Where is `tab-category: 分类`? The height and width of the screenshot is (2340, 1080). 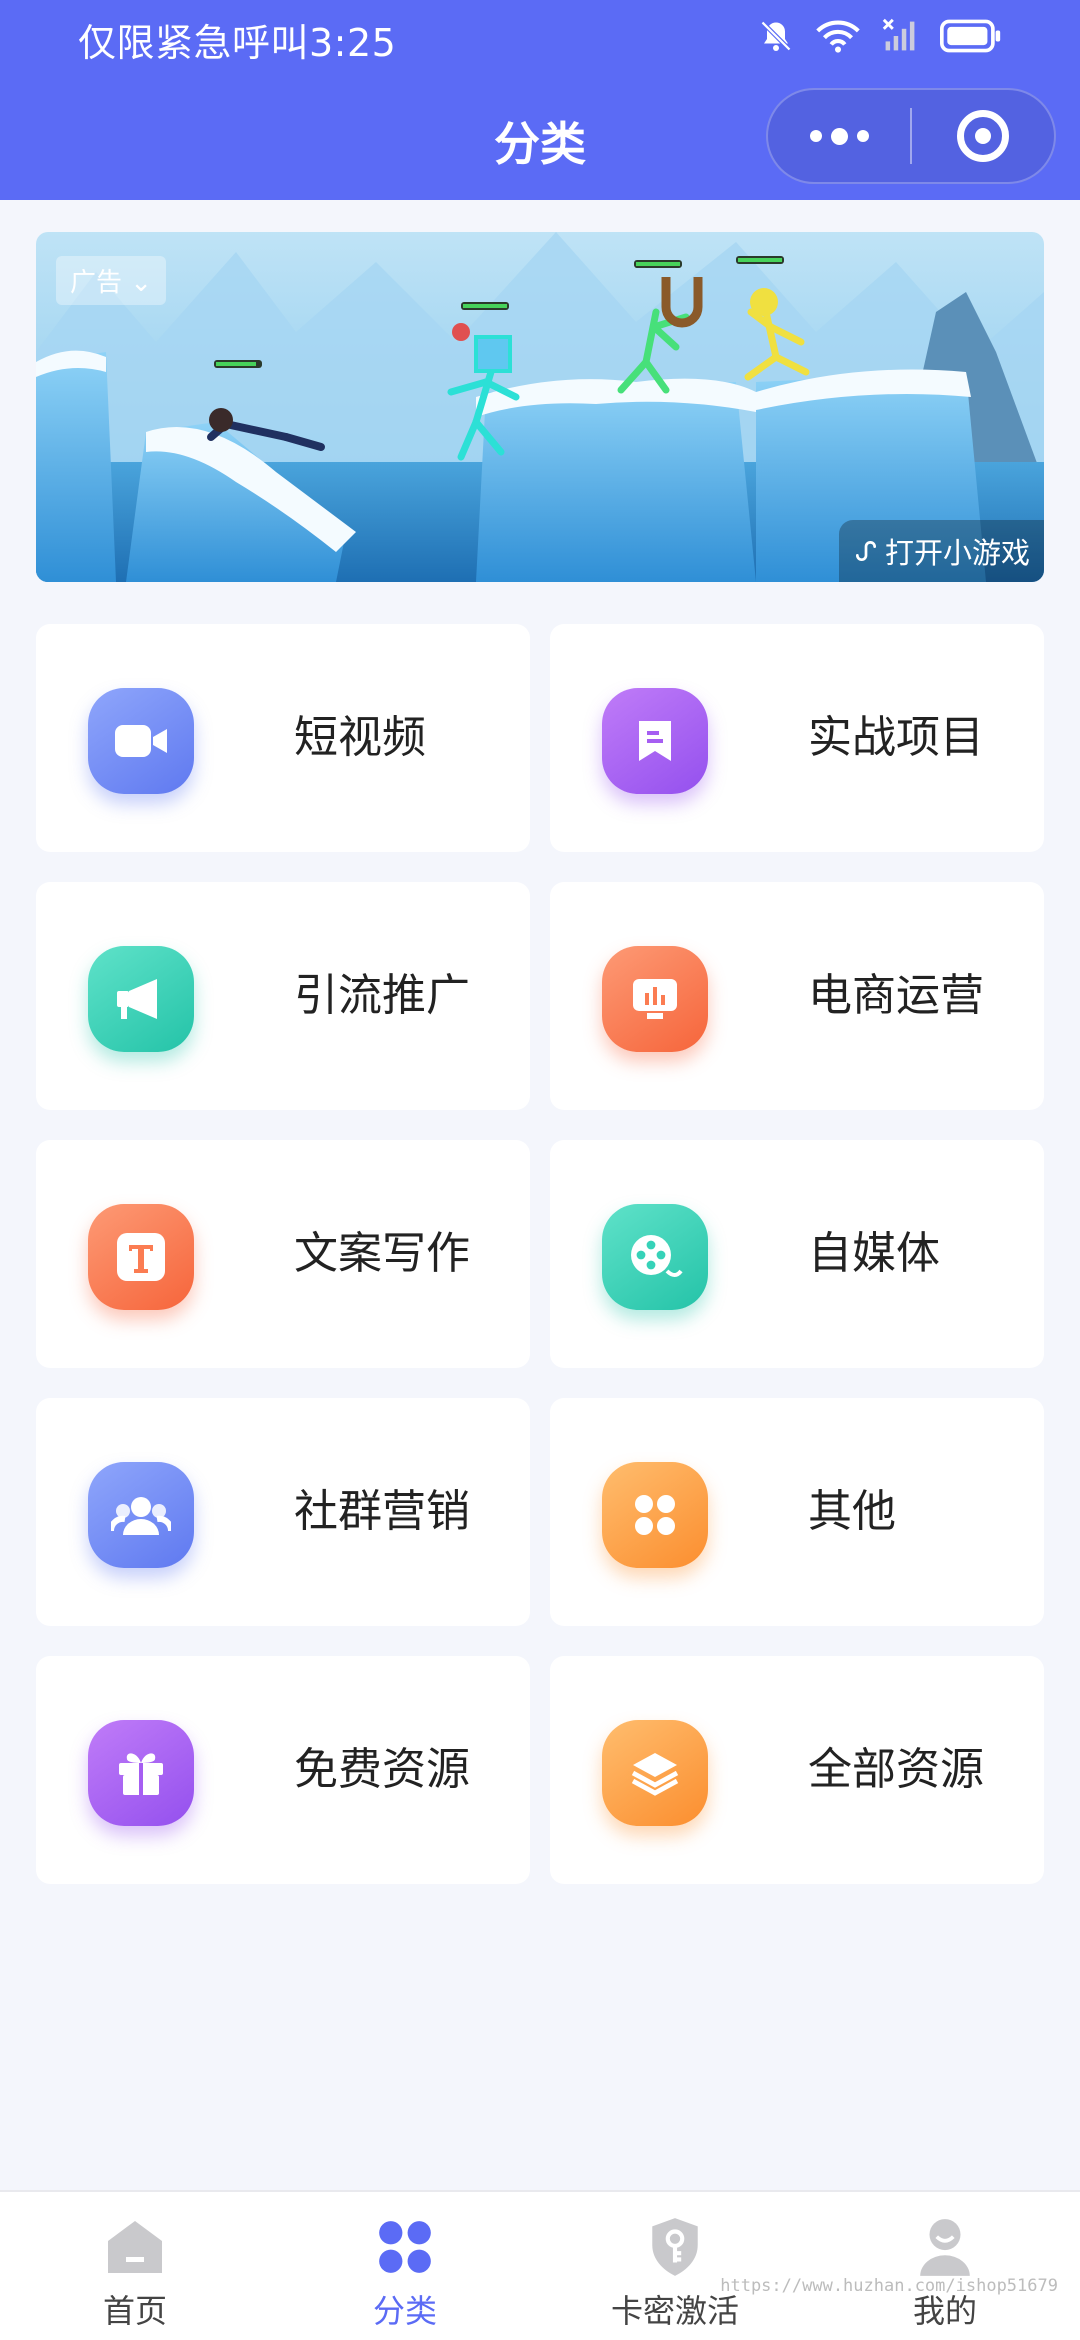 tab-category: 分类 is located at coordinates (405, 2266).